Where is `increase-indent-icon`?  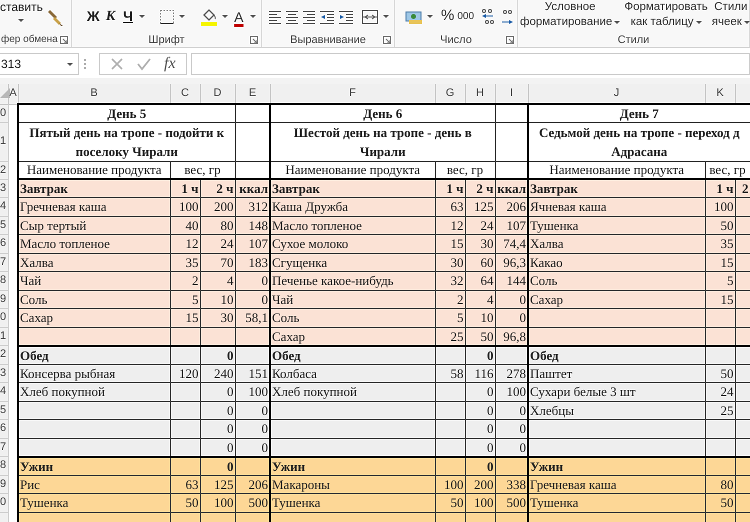 increase-indent-icon is located at coordinates (346, 16).